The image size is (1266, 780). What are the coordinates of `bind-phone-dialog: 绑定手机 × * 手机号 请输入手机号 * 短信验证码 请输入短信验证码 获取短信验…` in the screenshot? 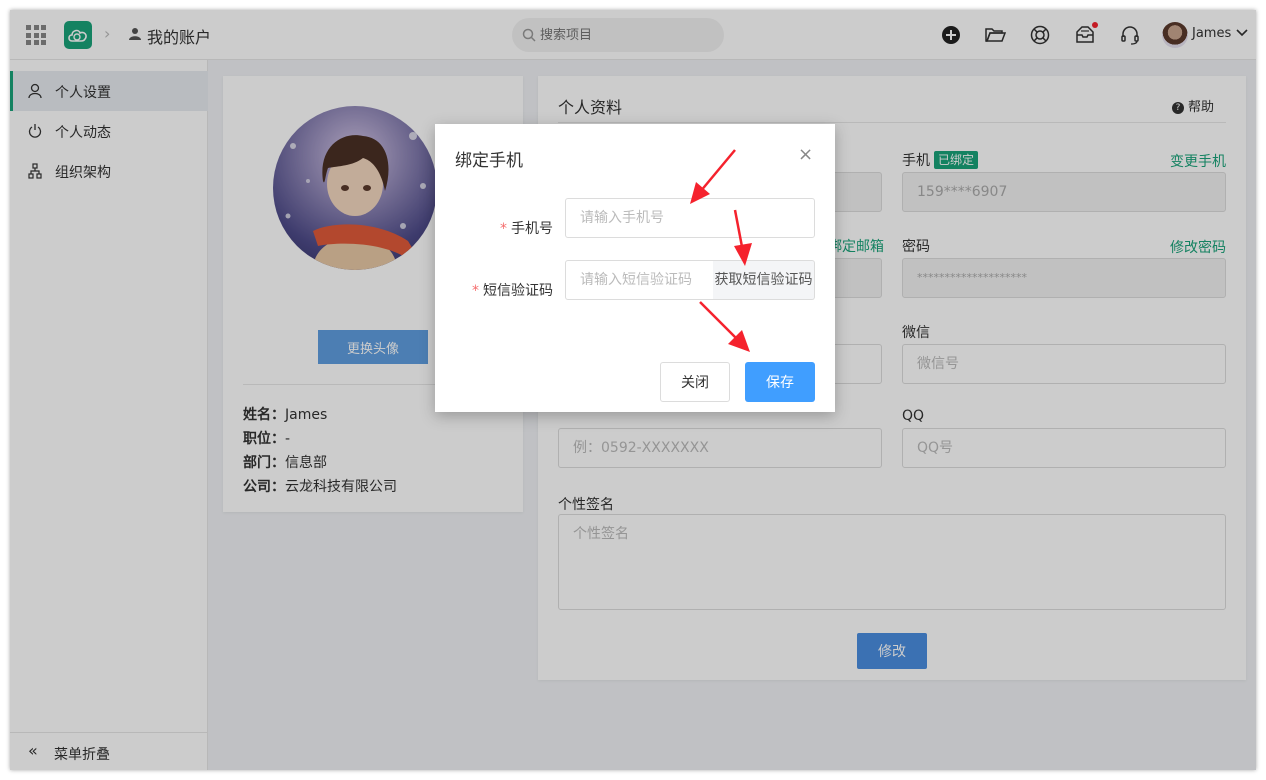 It's located at (635, 268).